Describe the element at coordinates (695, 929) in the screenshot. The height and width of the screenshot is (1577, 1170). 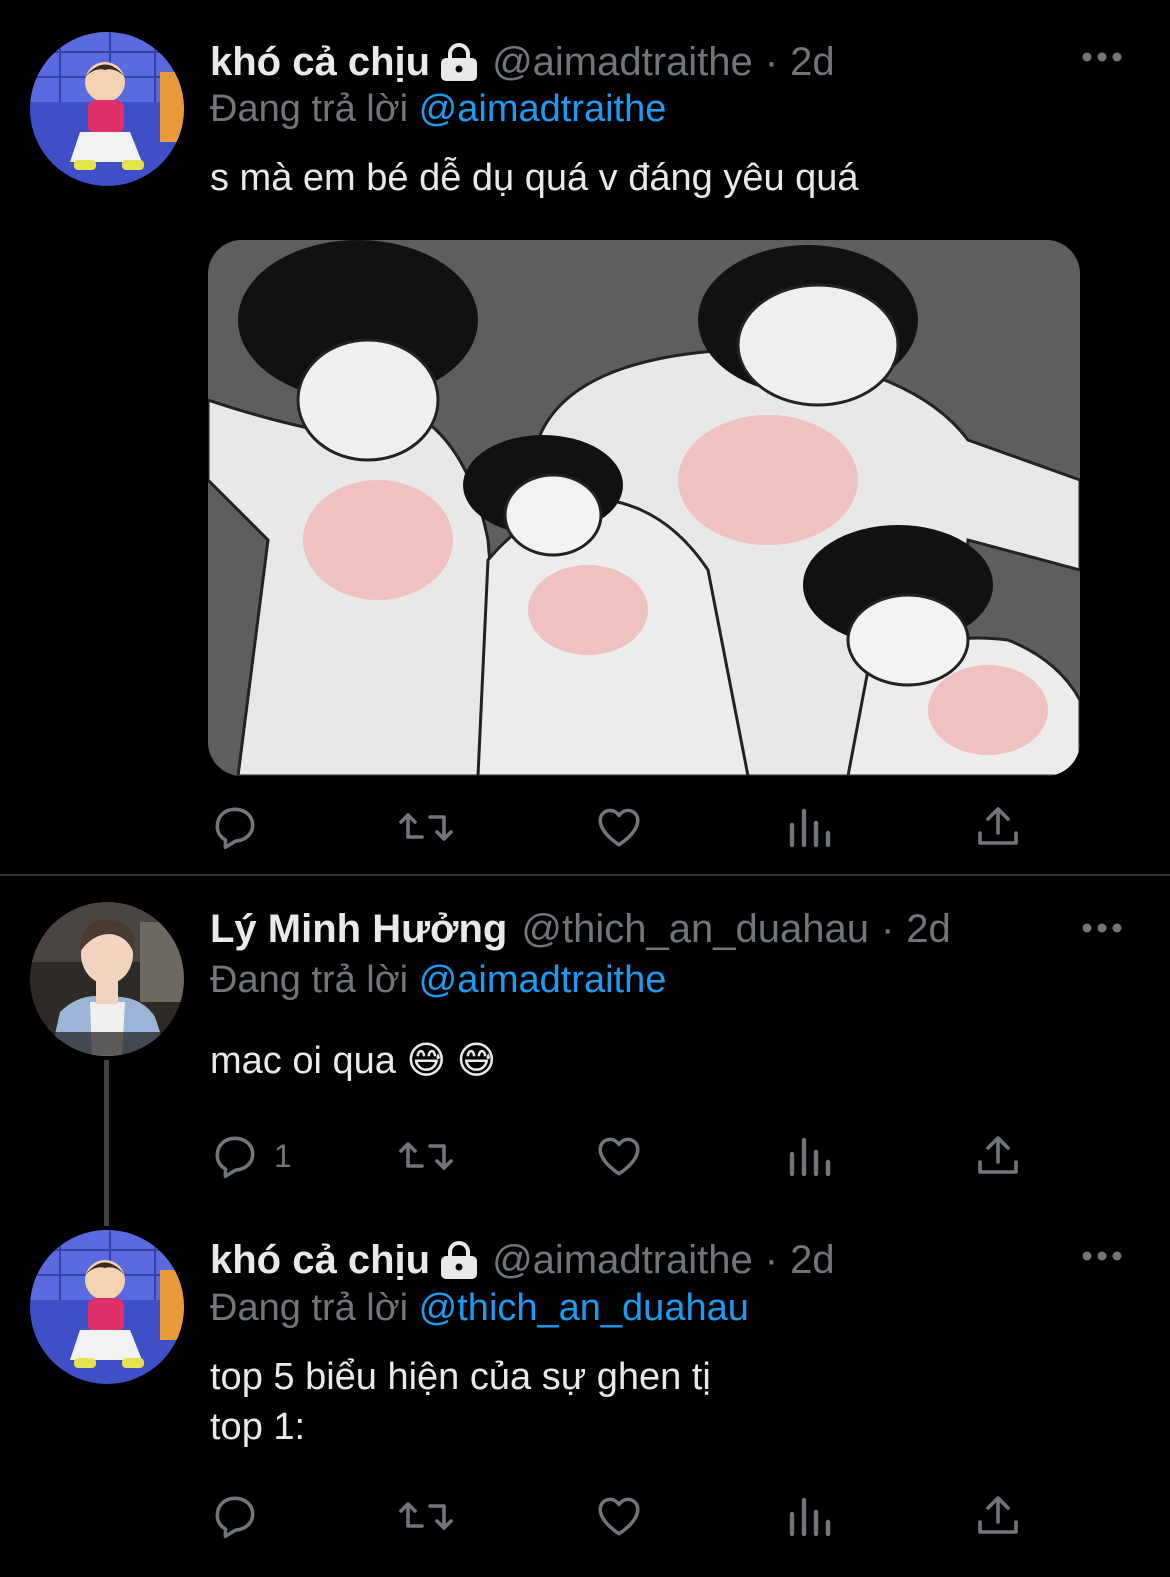
I see `handle: @thich_an_duahau` at that location.